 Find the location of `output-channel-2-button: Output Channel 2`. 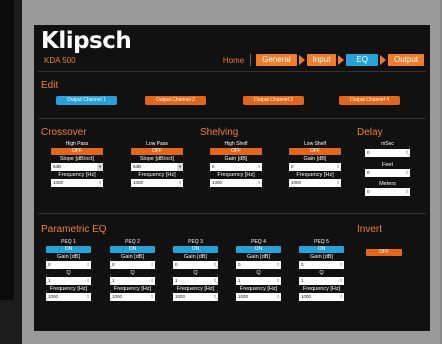

output-channel-2-button: Output Channel 2 is located at coordinates (175, 100).